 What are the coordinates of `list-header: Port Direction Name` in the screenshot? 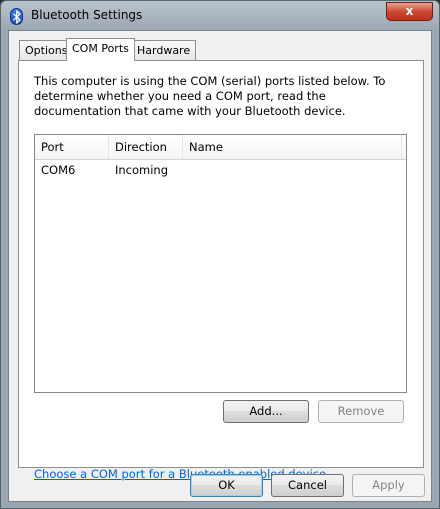 It's located at (220, 147).